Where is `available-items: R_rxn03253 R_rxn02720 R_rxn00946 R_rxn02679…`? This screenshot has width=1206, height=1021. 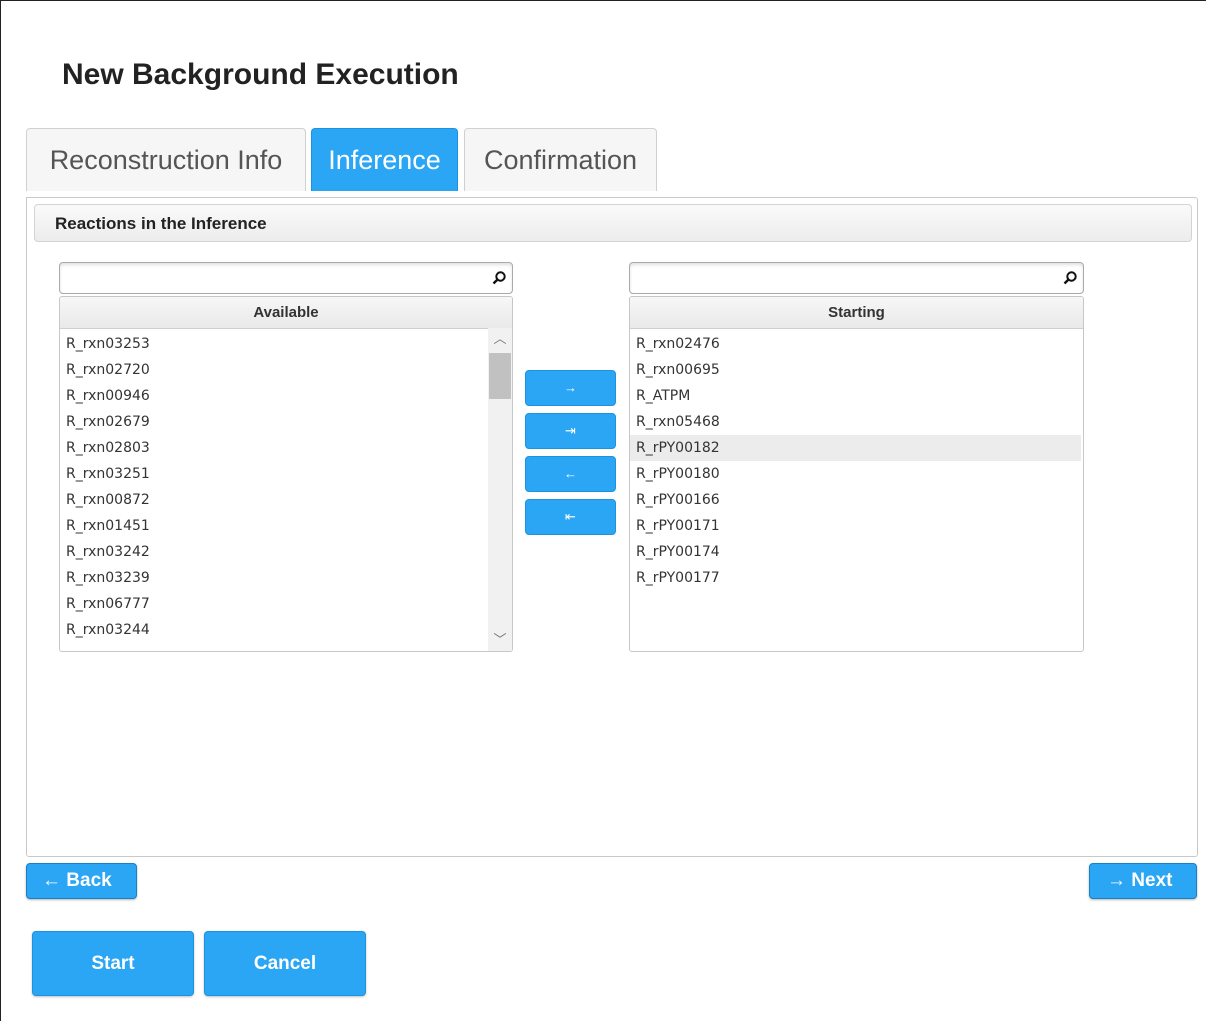 available-items: R_rxn03253 R_rxn02720 R_rxn00946 R_rxn02679… is located at coordinates (286, 486).